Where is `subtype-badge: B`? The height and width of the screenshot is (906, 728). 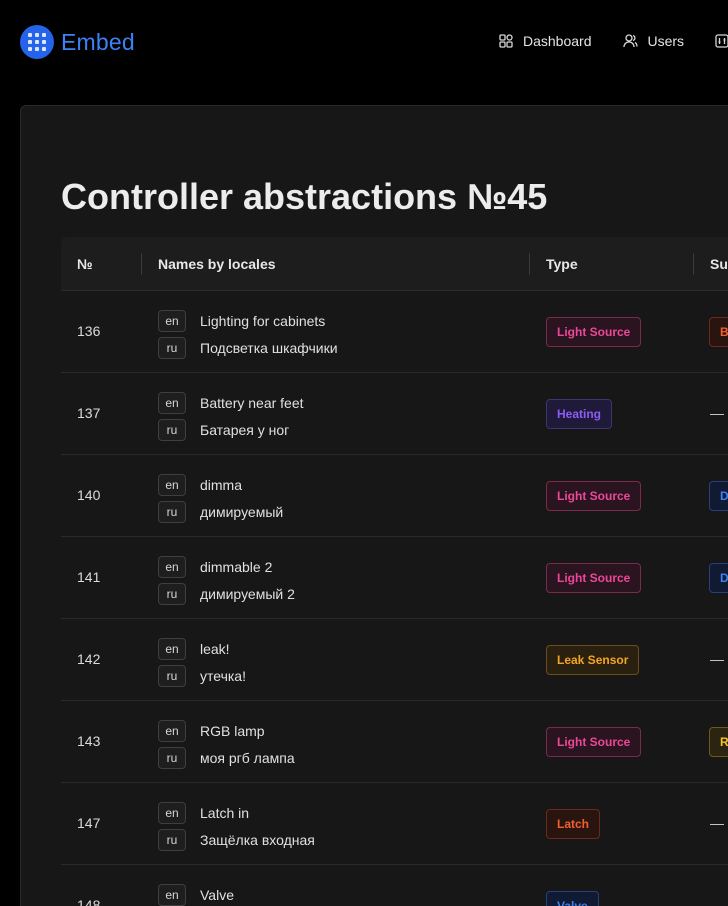 subtype-badge: B is located at coordinates (718, 332).